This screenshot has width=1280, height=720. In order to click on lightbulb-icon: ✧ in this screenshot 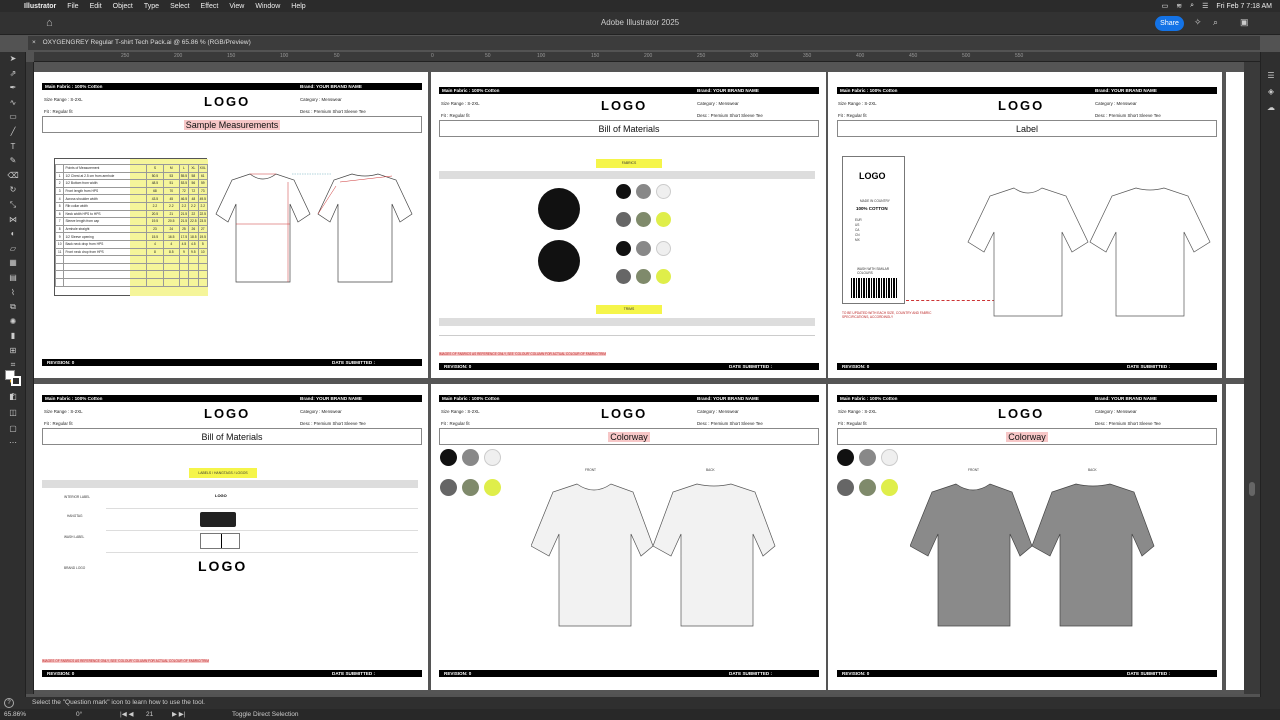, I will do `click(1198, 22)`.